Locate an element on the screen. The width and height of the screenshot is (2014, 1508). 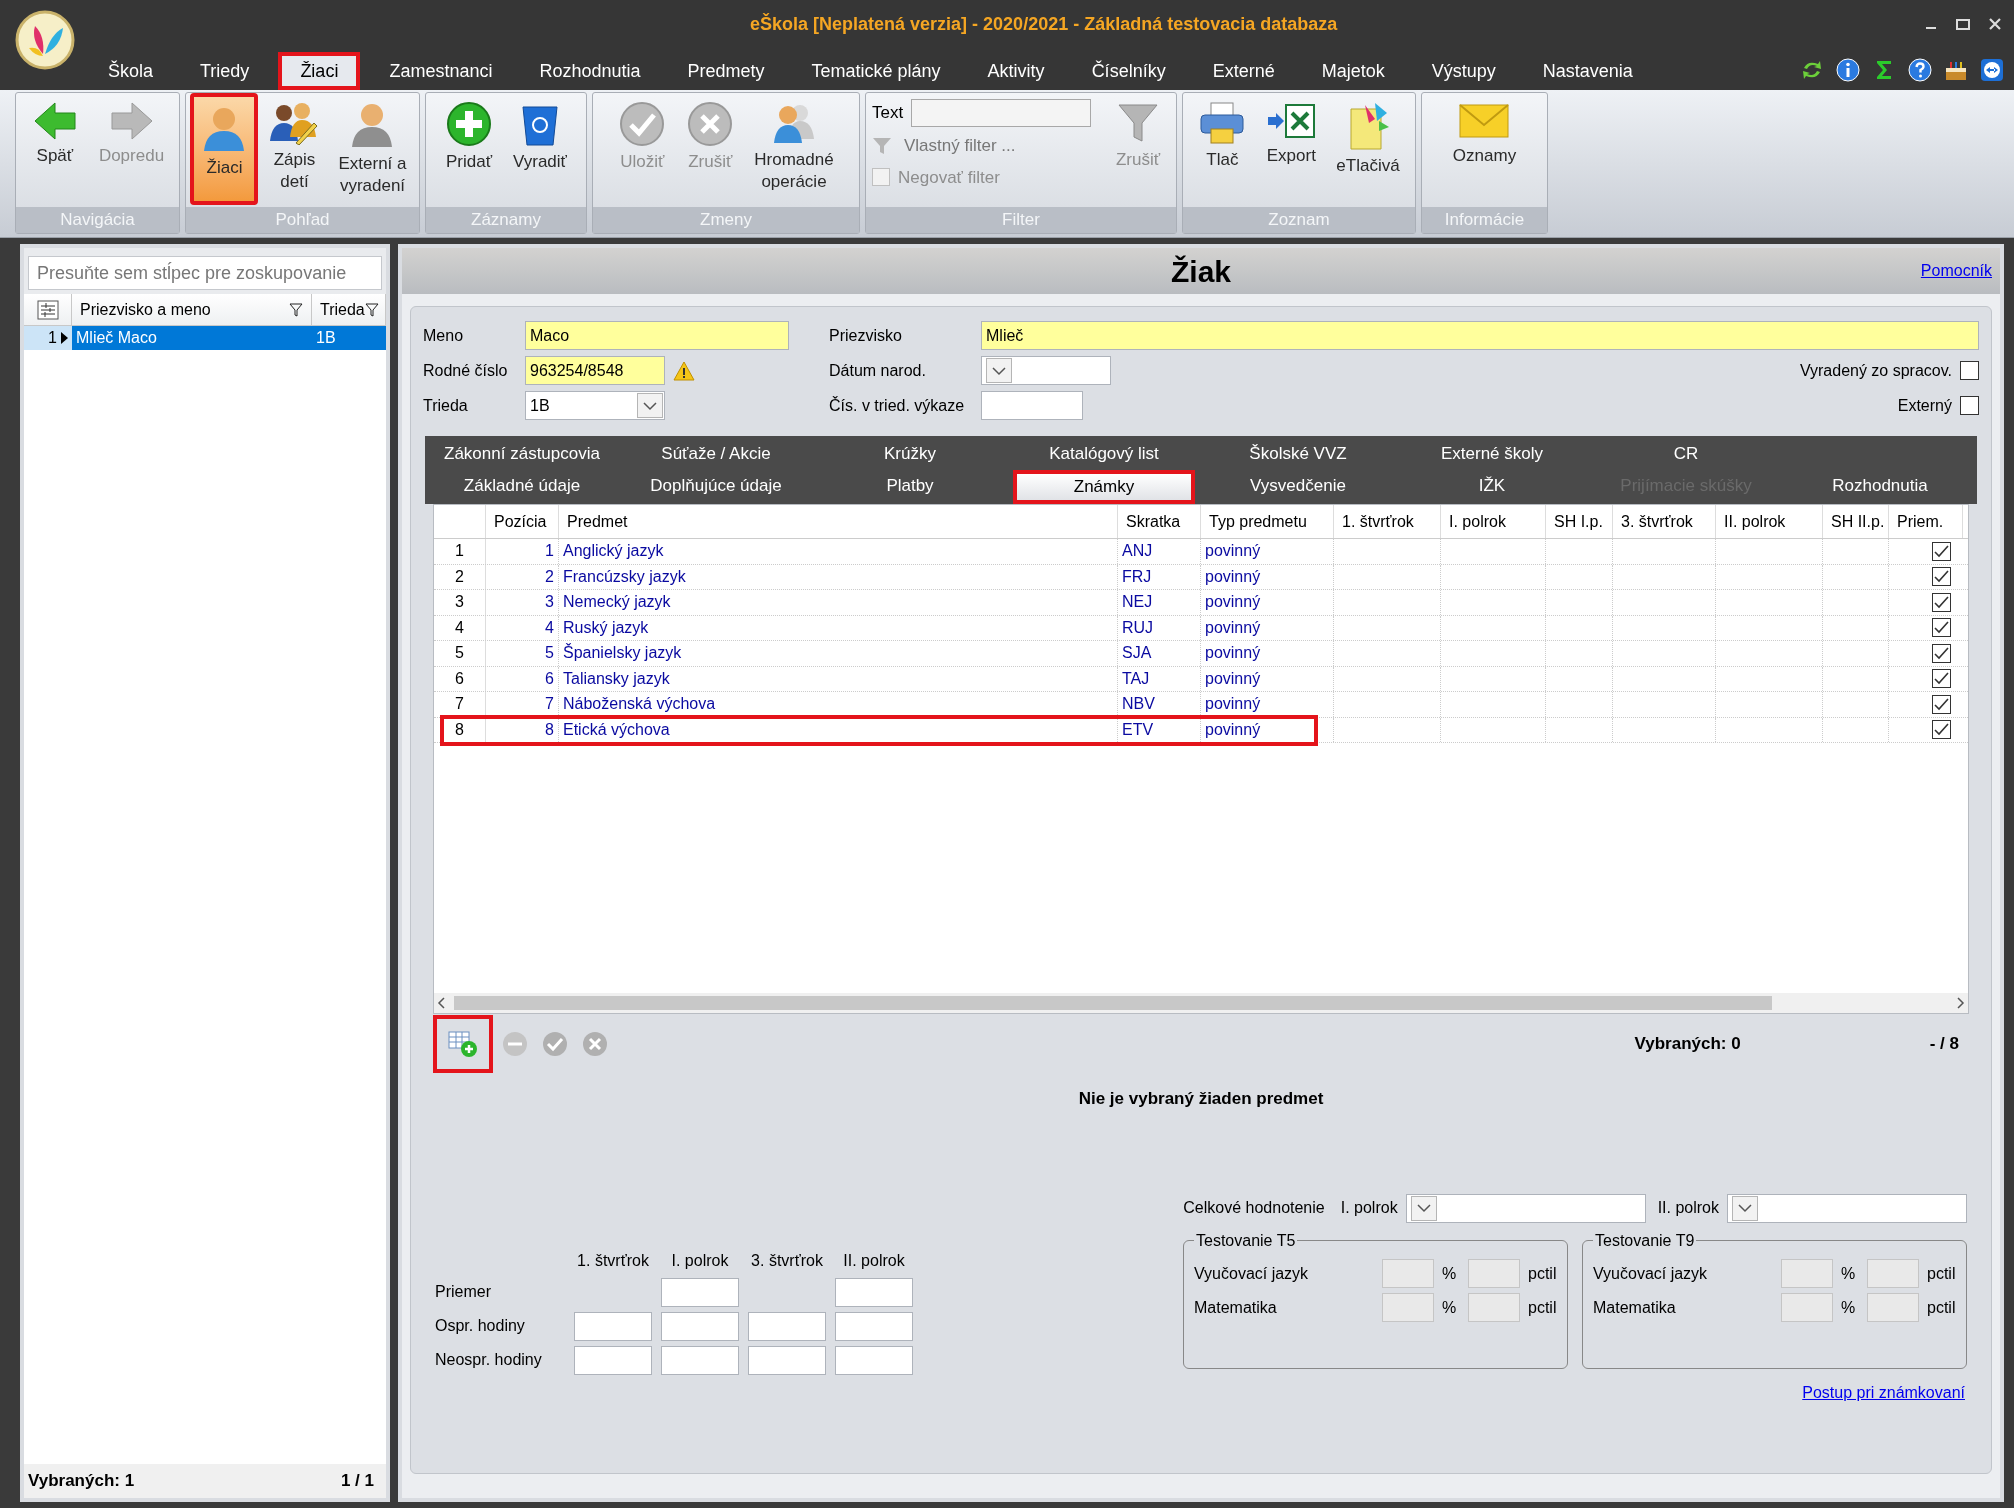
menu-tab: Nastavenia is located at coordinates (1587, 71).